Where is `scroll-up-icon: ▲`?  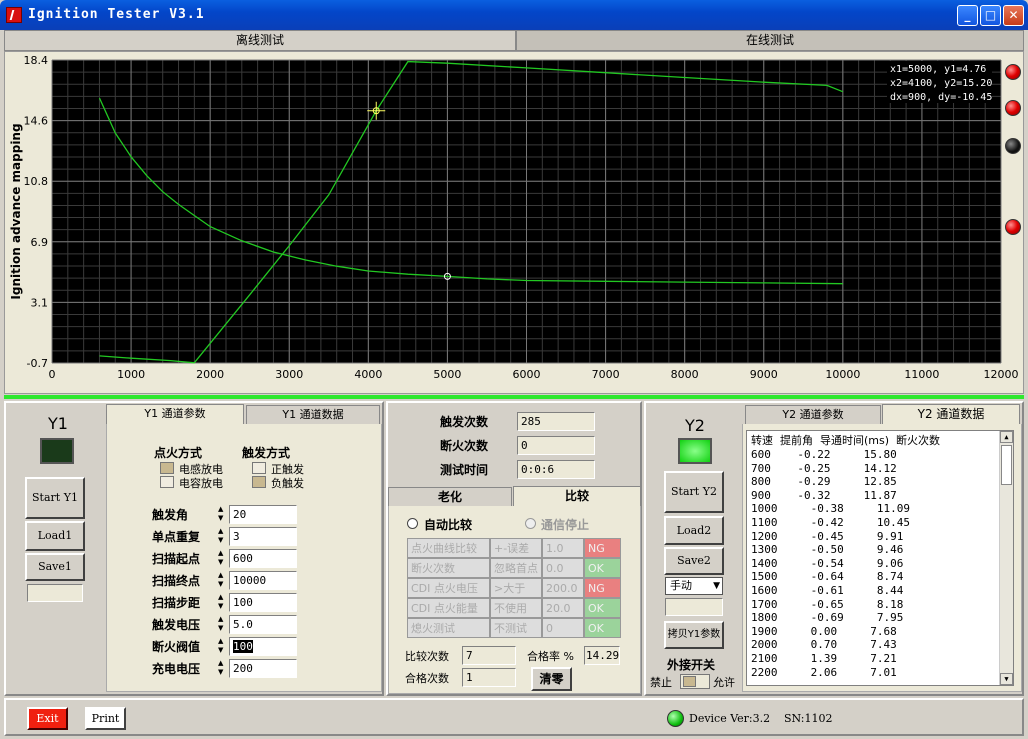 scroll-up-icon: ▲ is located at coordinates (1006, 437).